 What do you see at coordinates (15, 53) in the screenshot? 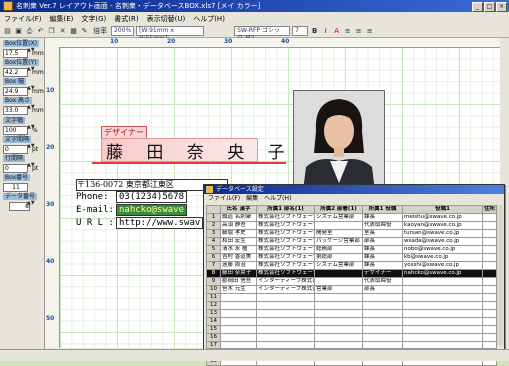
I see `box-x-input: 17.5` at bounding box center [15, 53].